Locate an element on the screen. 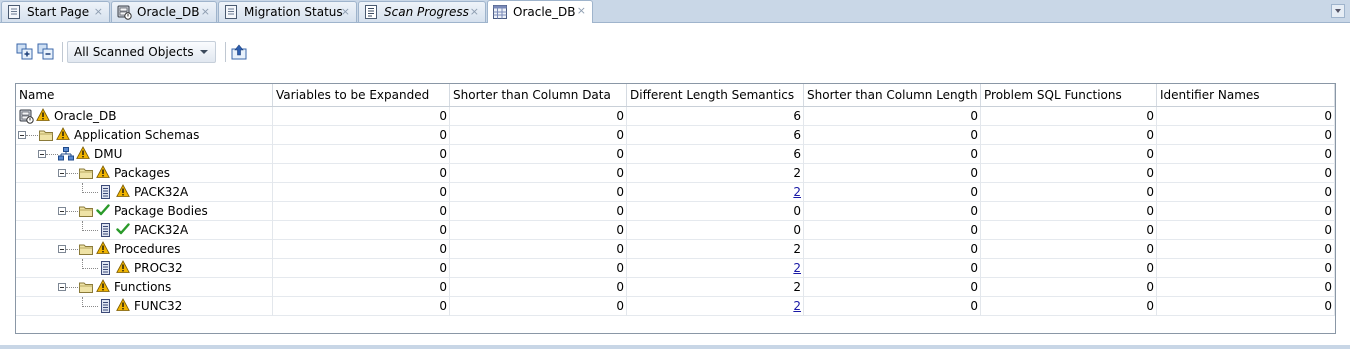 This screenshot has height=349, width=1350. table-row: DMU 0 0 6 0 0 0 is located at coordinates (675, 154).